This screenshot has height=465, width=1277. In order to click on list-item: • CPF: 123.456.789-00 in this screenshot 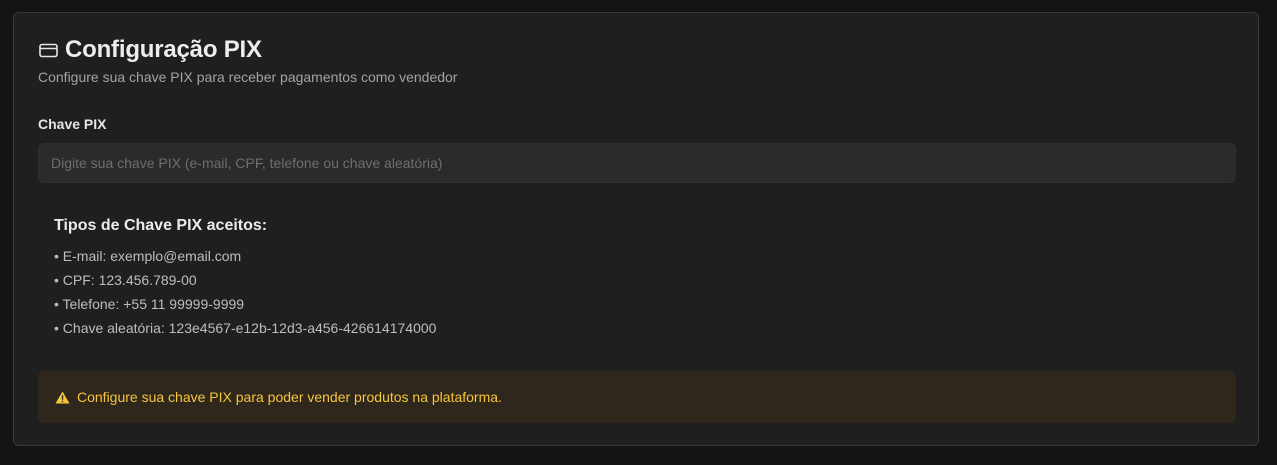, I will do `click(125, 280)`.